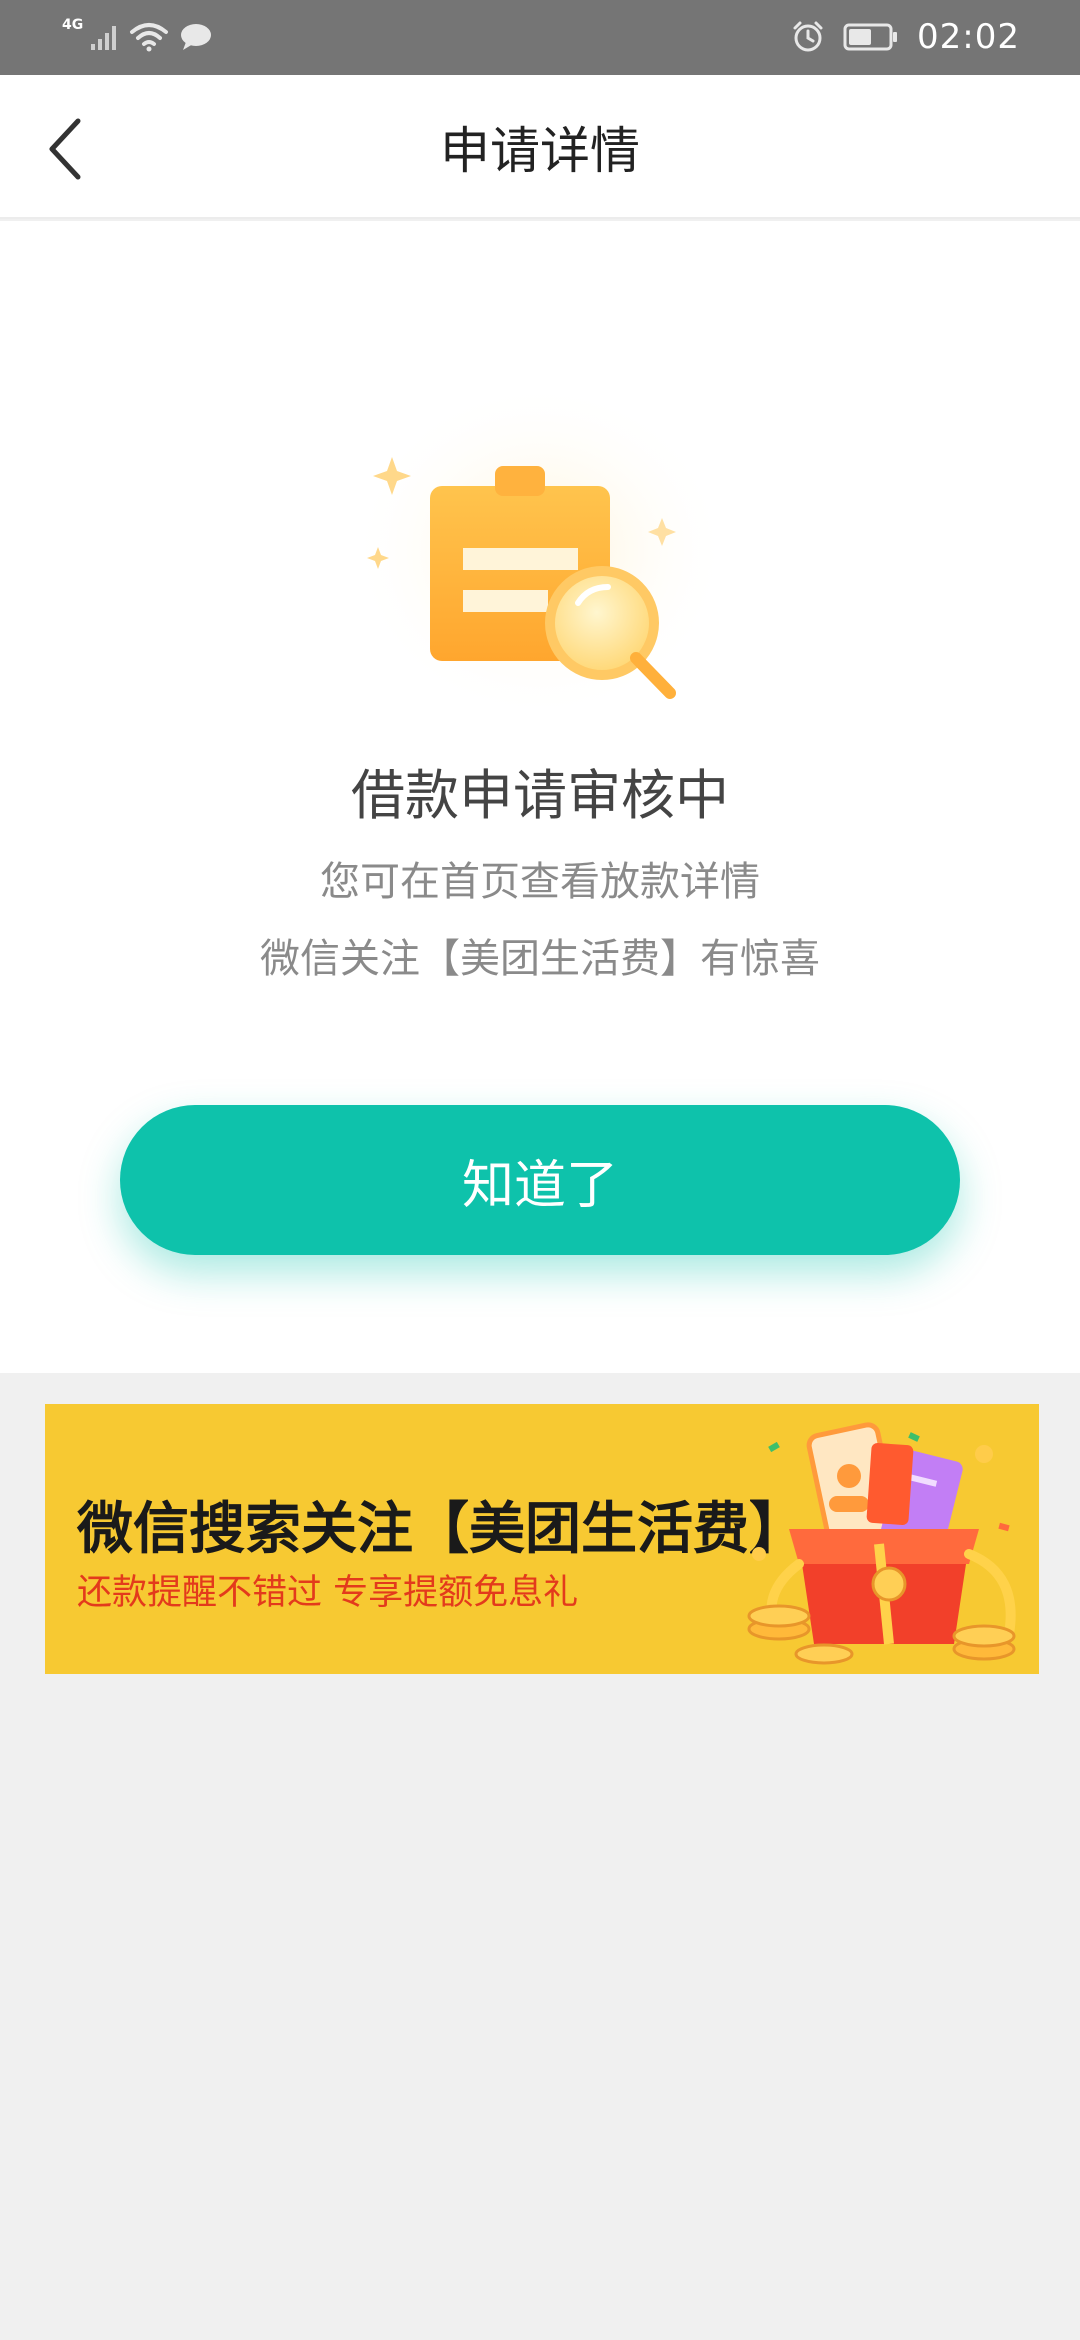 The image size is (1080, 2340). Describe the element at coordinates (905, 37) in the screenshot. I see `status-right: 02:02` at that location.